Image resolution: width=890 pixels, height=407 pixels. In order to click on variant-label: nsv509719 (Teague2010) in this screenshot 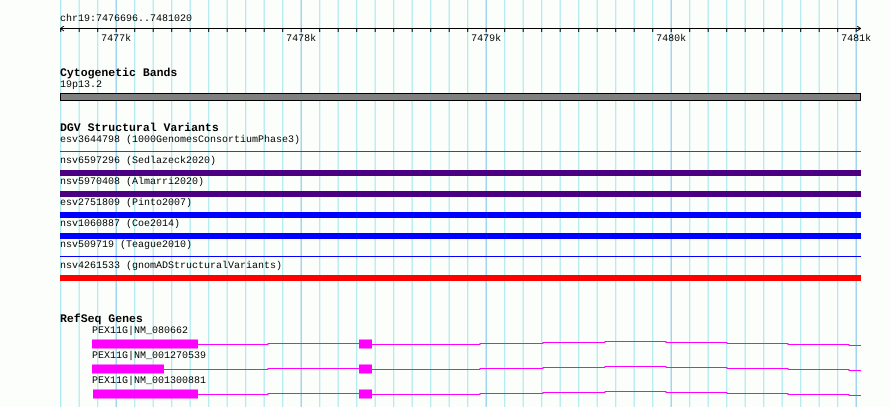, I will do `click(126, 246)`.